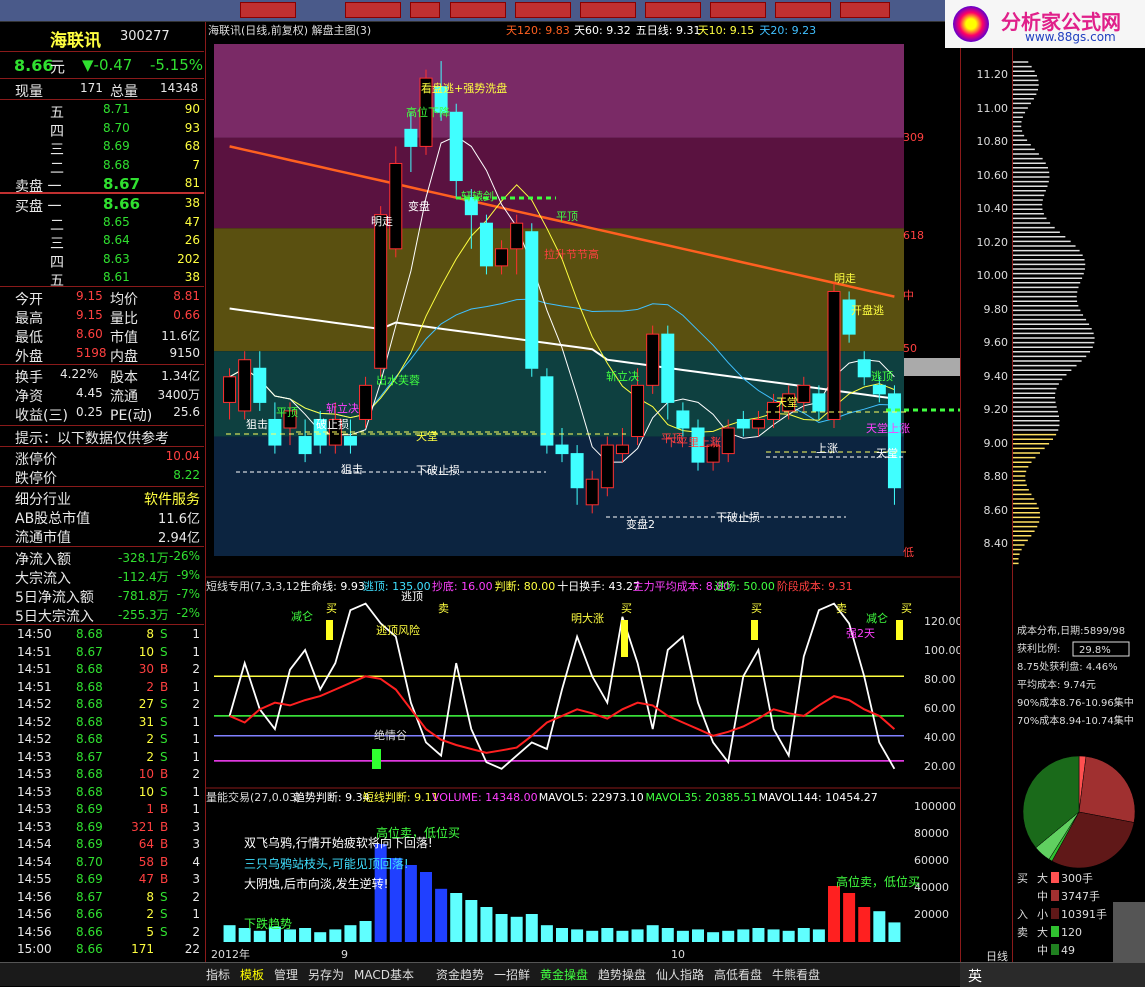 The image size is (1145, 987). Describe the element at coordinates (326, 974) in the screenshot. I see `bottom-tab: 另存为` at that location.